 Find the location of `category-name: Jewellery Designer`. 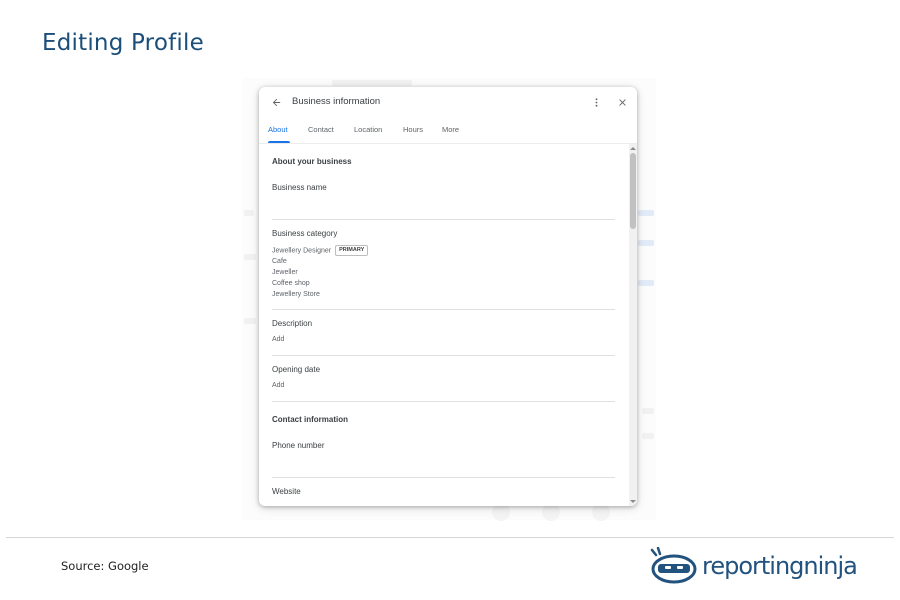

category-name: Jewellery Designer is located at coordinates (302, 251).